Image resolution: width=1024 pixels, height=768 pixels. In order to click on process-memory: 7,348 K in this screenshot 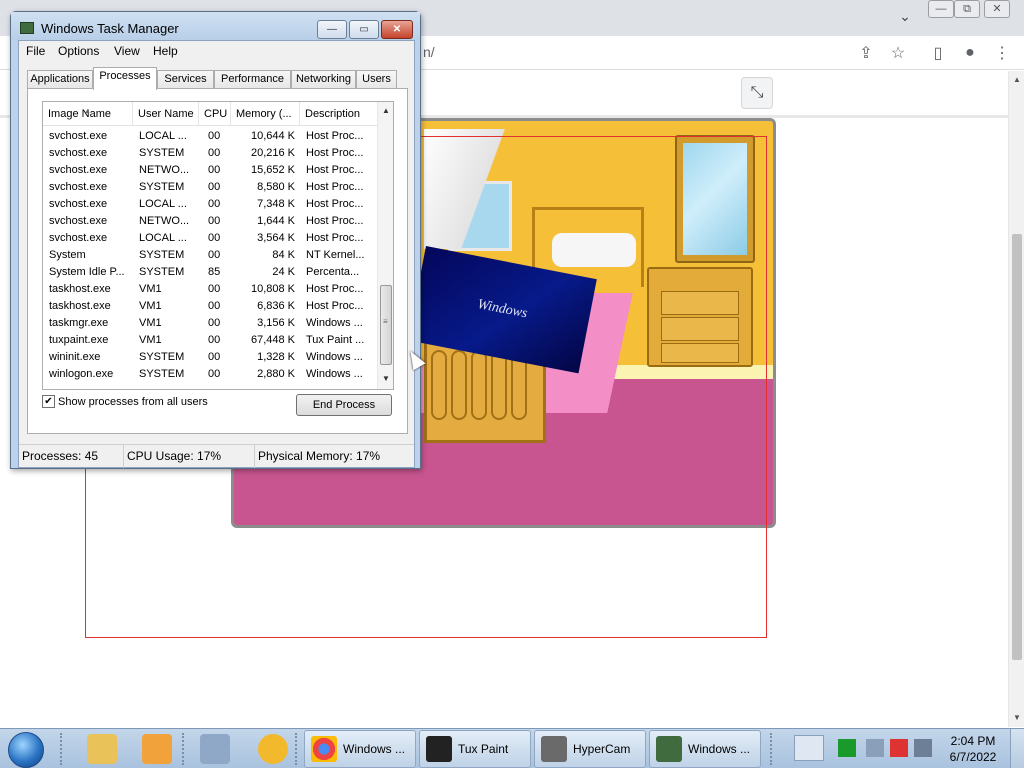, I will do `click(276, 204)`.